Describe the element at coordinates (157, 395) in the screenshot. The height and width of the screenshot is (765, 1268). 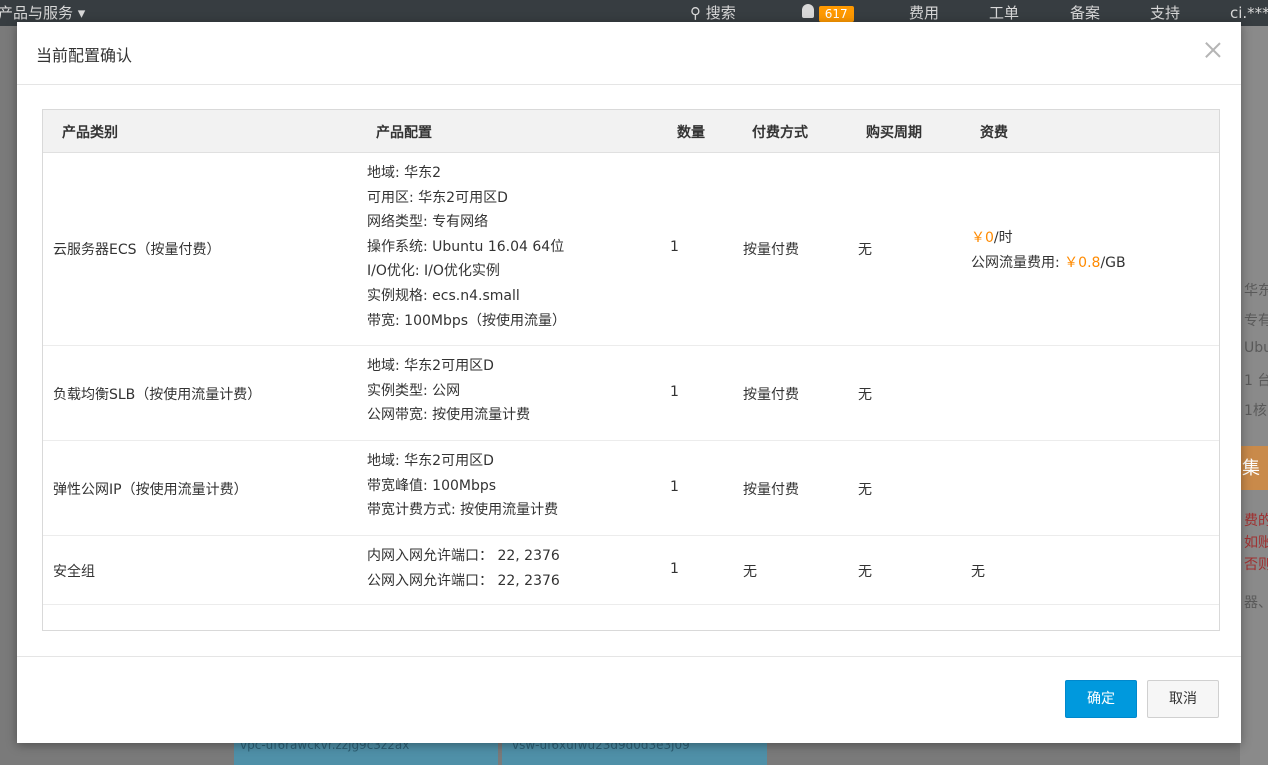
I see `row-category: 负载均衡SLB（按使用流量计费）` at that location.